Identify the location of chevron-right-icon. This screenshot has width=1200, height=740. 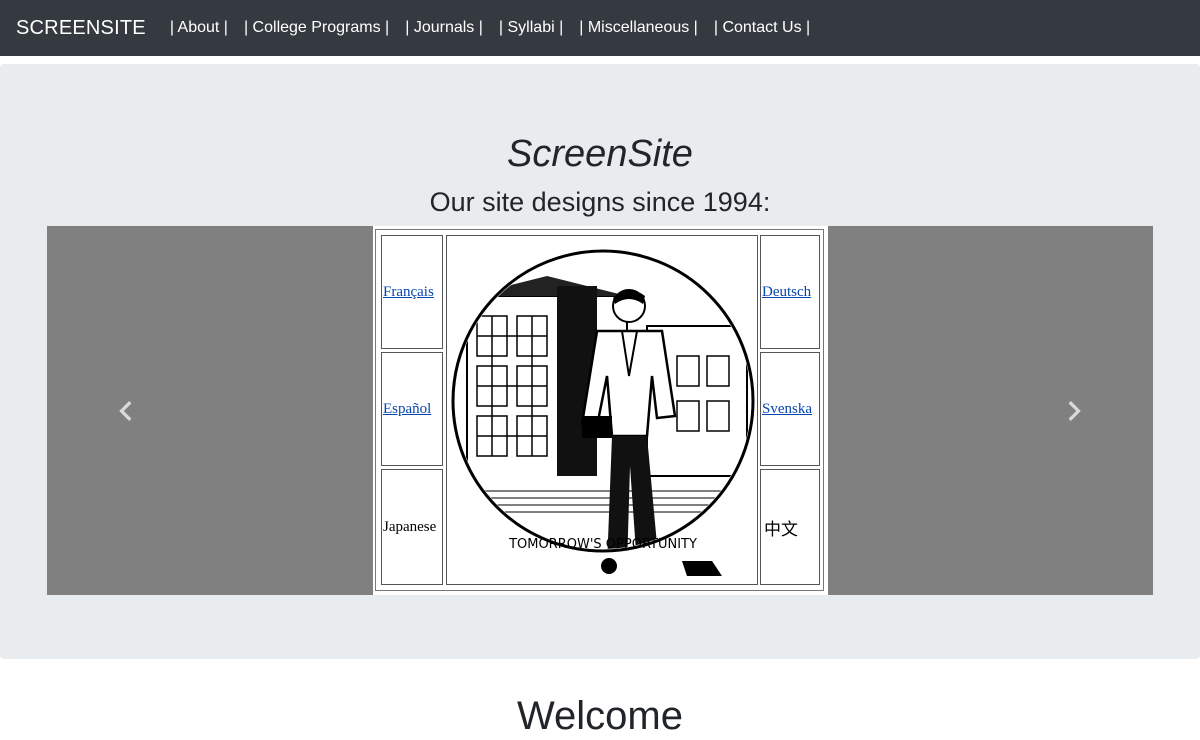
(1074, 410).